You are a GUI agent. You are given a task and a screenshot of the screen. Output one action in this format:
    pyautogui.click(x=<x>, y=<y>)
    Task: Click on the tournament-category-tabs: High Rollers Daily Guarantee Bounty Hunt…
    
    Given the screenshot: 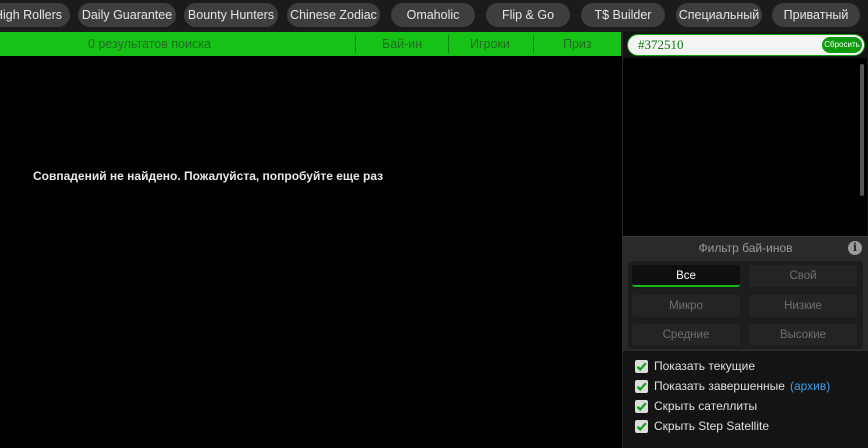 What is the action you would take?
    pyautogui.click(x=434, y=16)
    